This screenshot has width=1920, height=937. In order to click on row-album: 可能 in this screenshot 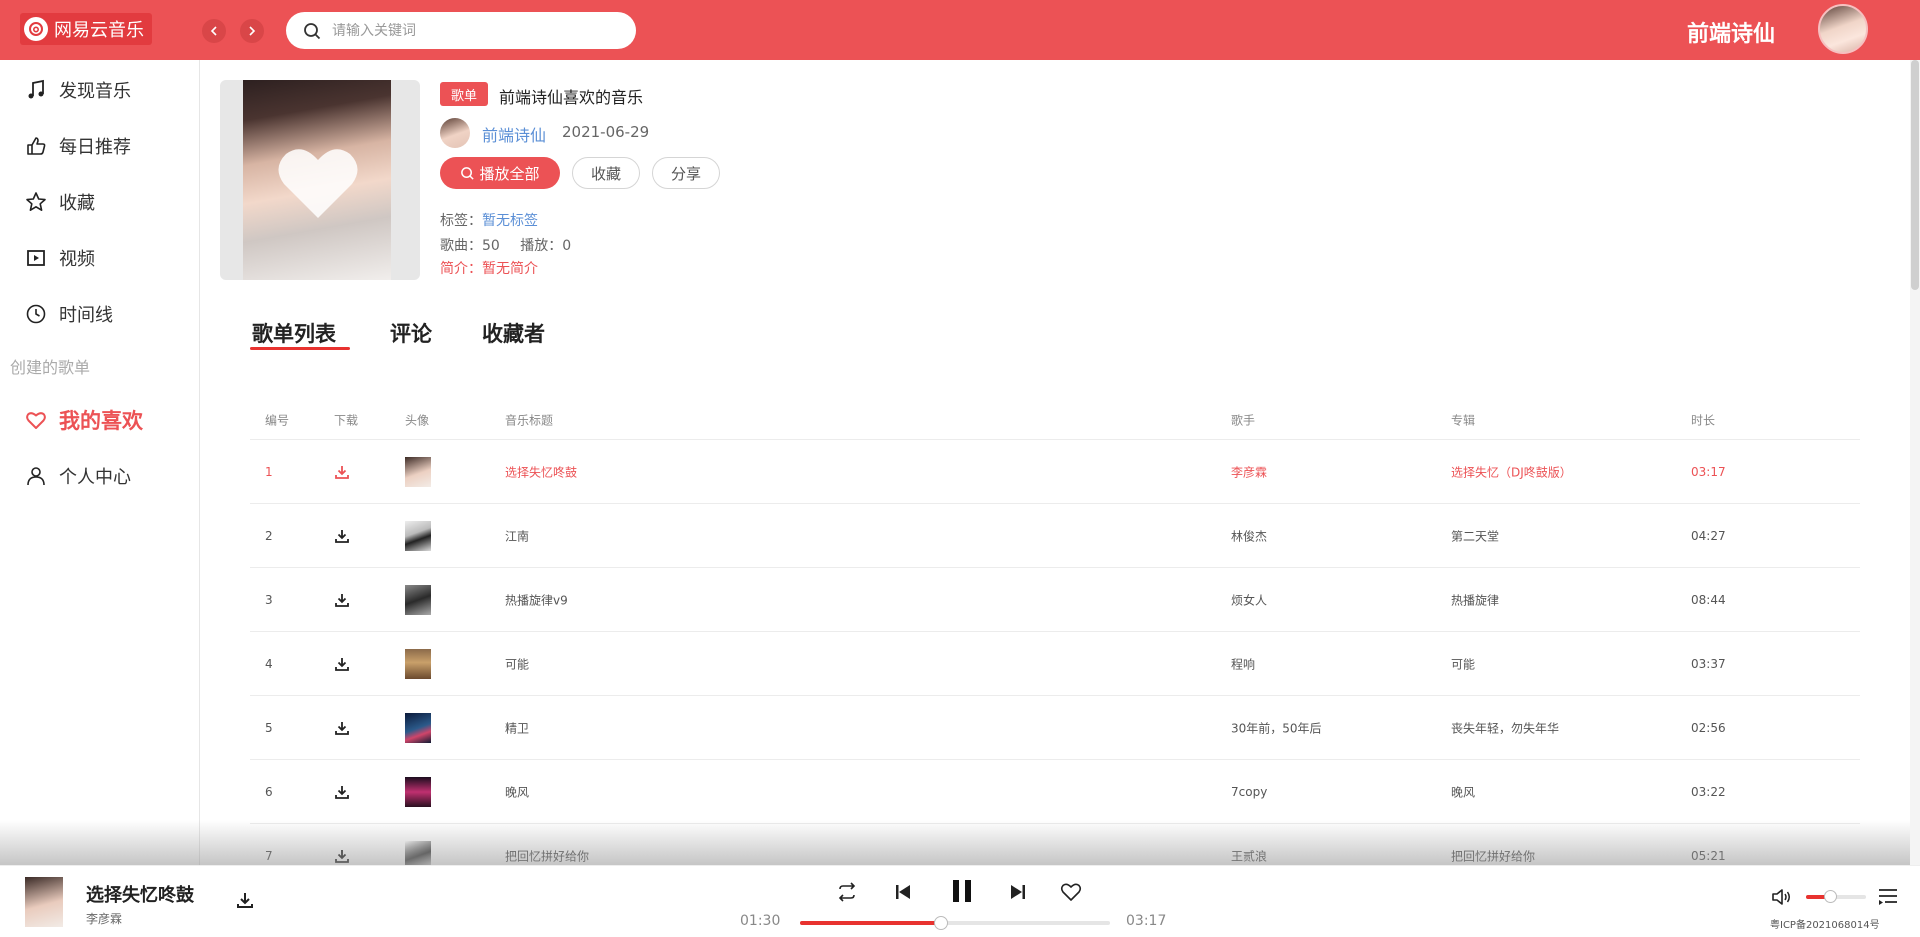, I will do `click(1463, 663)`.